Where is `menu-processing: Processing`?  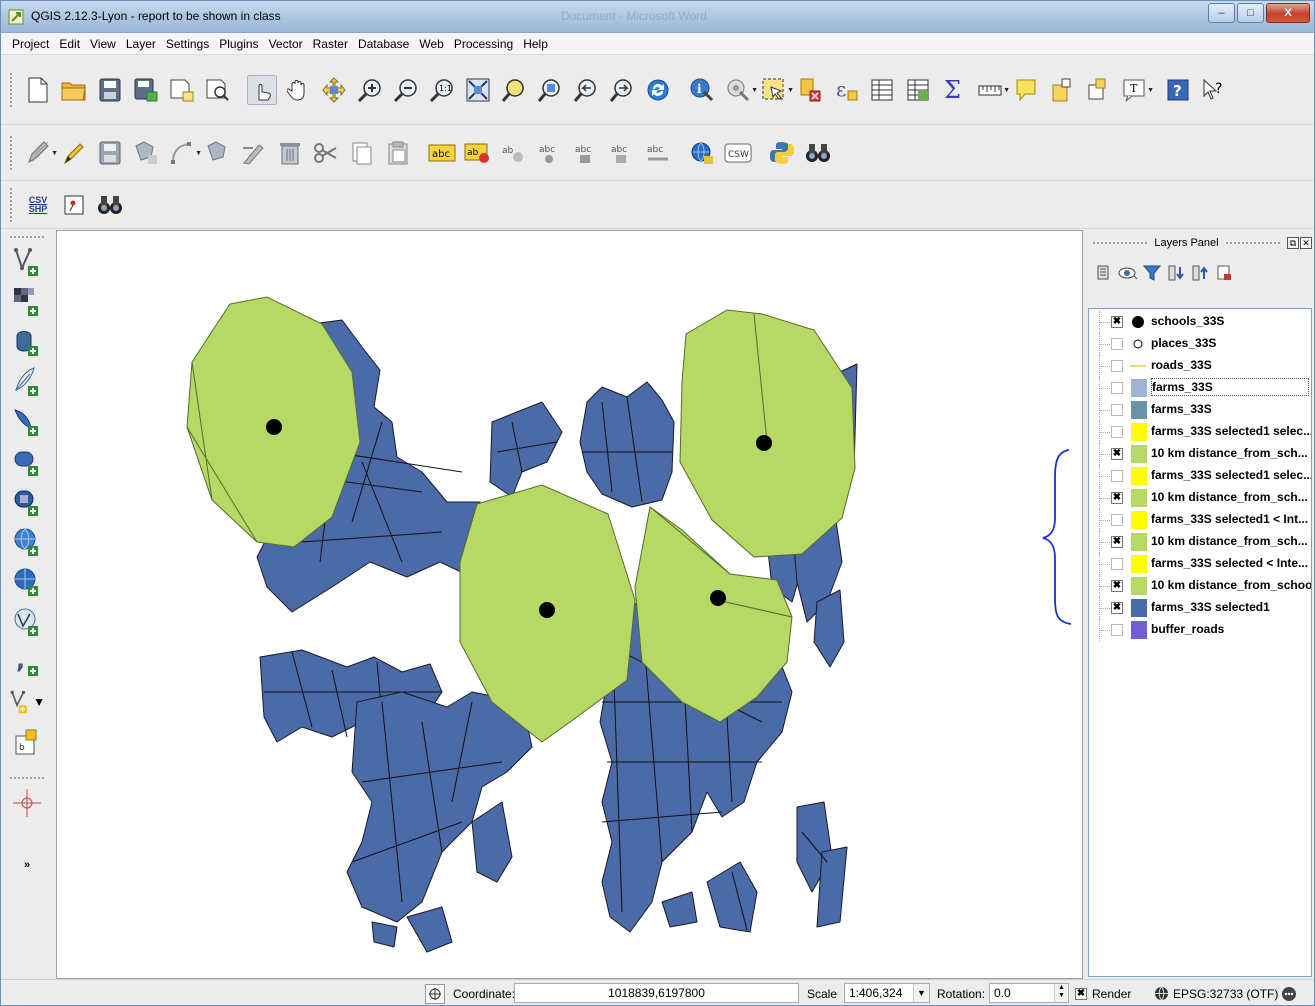 menu-processing: Processing is located at coordinates (483, 44).